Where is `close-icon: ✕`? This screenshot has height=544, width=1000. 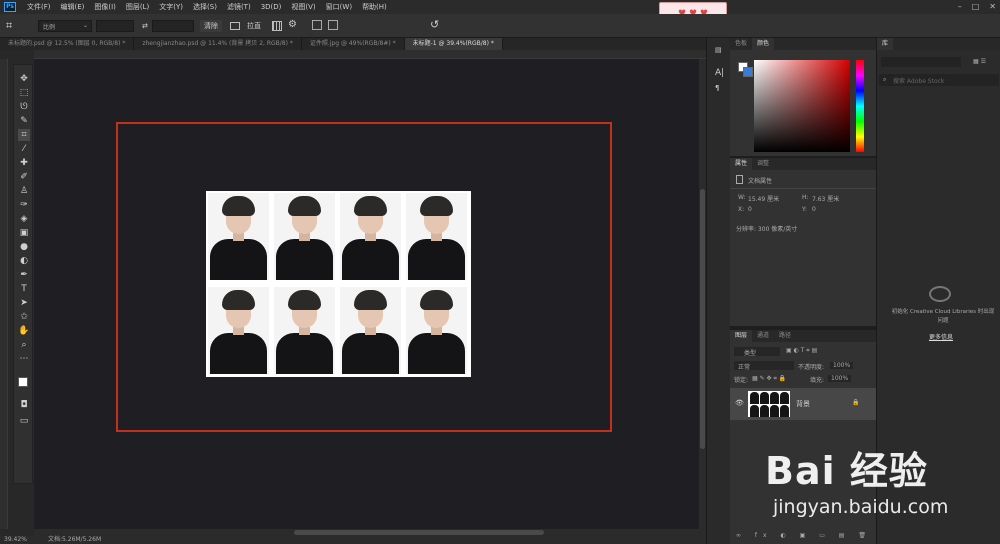
close-icon: ✕ is located at coordinates (992, 6).